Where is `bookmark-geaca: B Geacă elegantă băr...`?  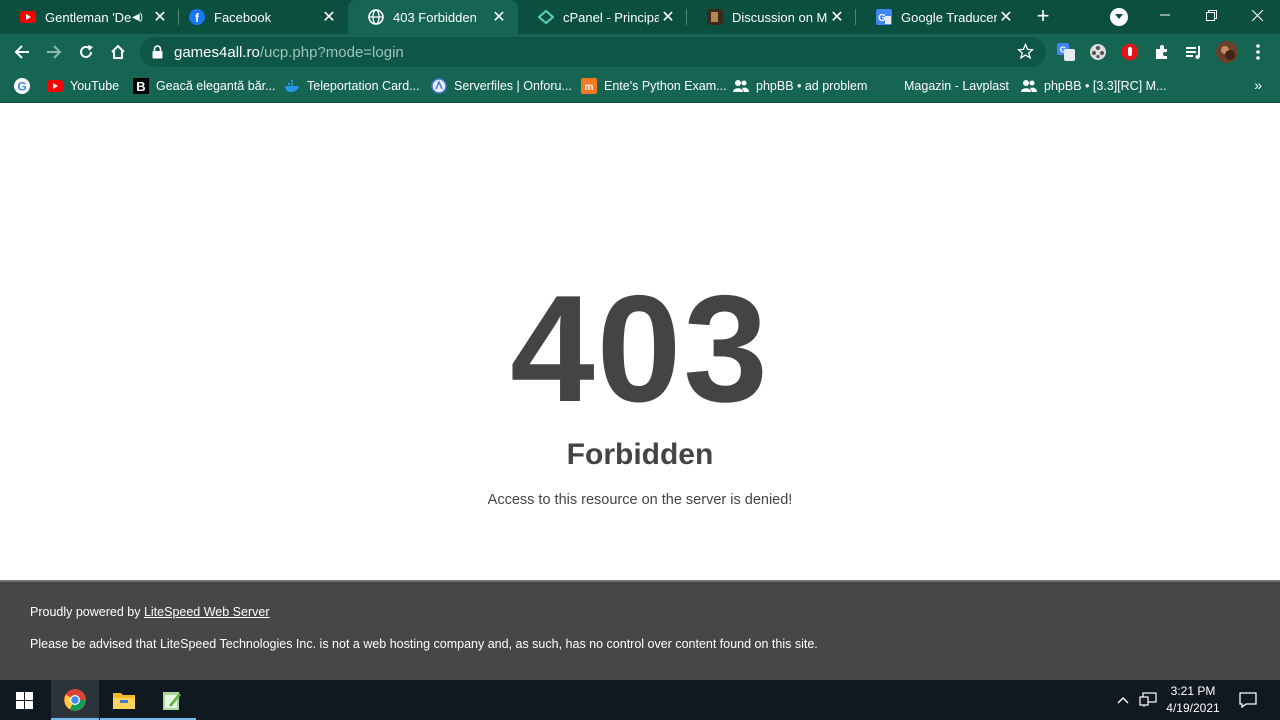 bookmark-geaca: B Geacă elegantă băr... is located at coordinates (204, 86).